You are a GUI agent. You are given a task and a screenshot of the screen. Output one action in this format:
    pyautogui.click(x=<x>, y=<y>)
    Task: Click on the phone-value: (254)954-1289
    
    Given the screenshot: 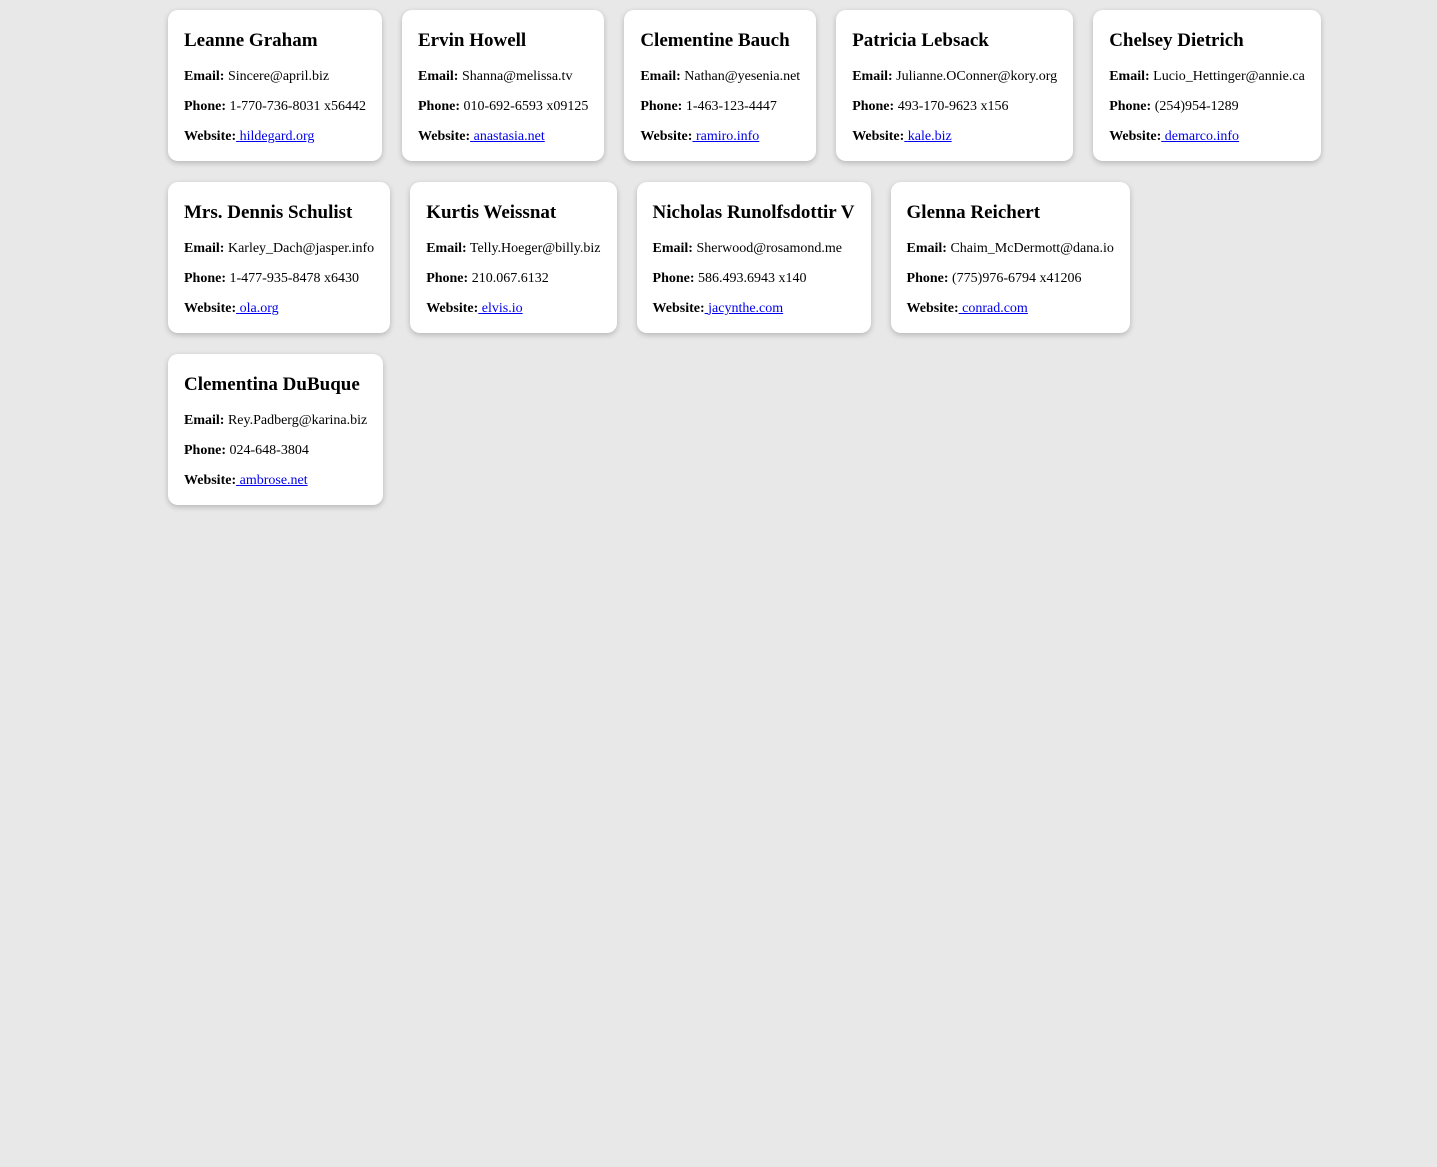 What is the action you would take?
    pyautogui.click(x=1196, y=106)
    